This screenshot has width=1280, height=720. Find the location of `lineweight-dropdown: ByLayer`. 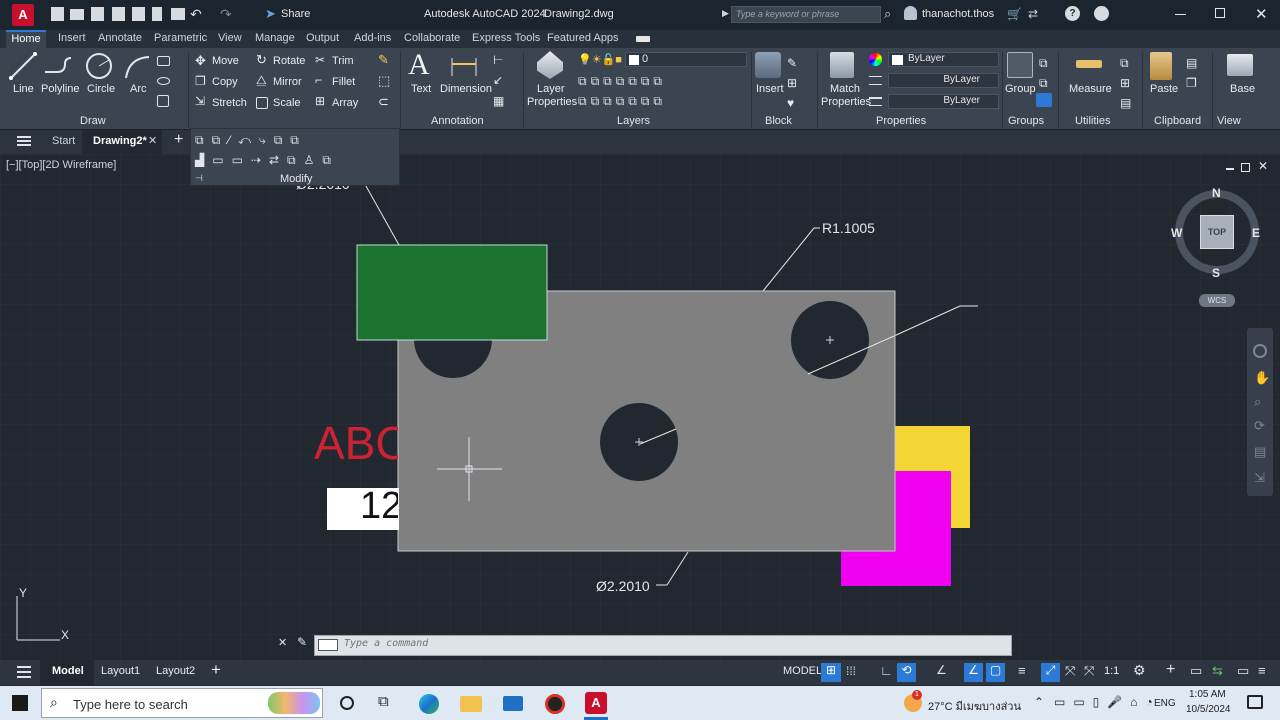

lineweight-dropdown: ByLayer is located at coordinates (943, 101).